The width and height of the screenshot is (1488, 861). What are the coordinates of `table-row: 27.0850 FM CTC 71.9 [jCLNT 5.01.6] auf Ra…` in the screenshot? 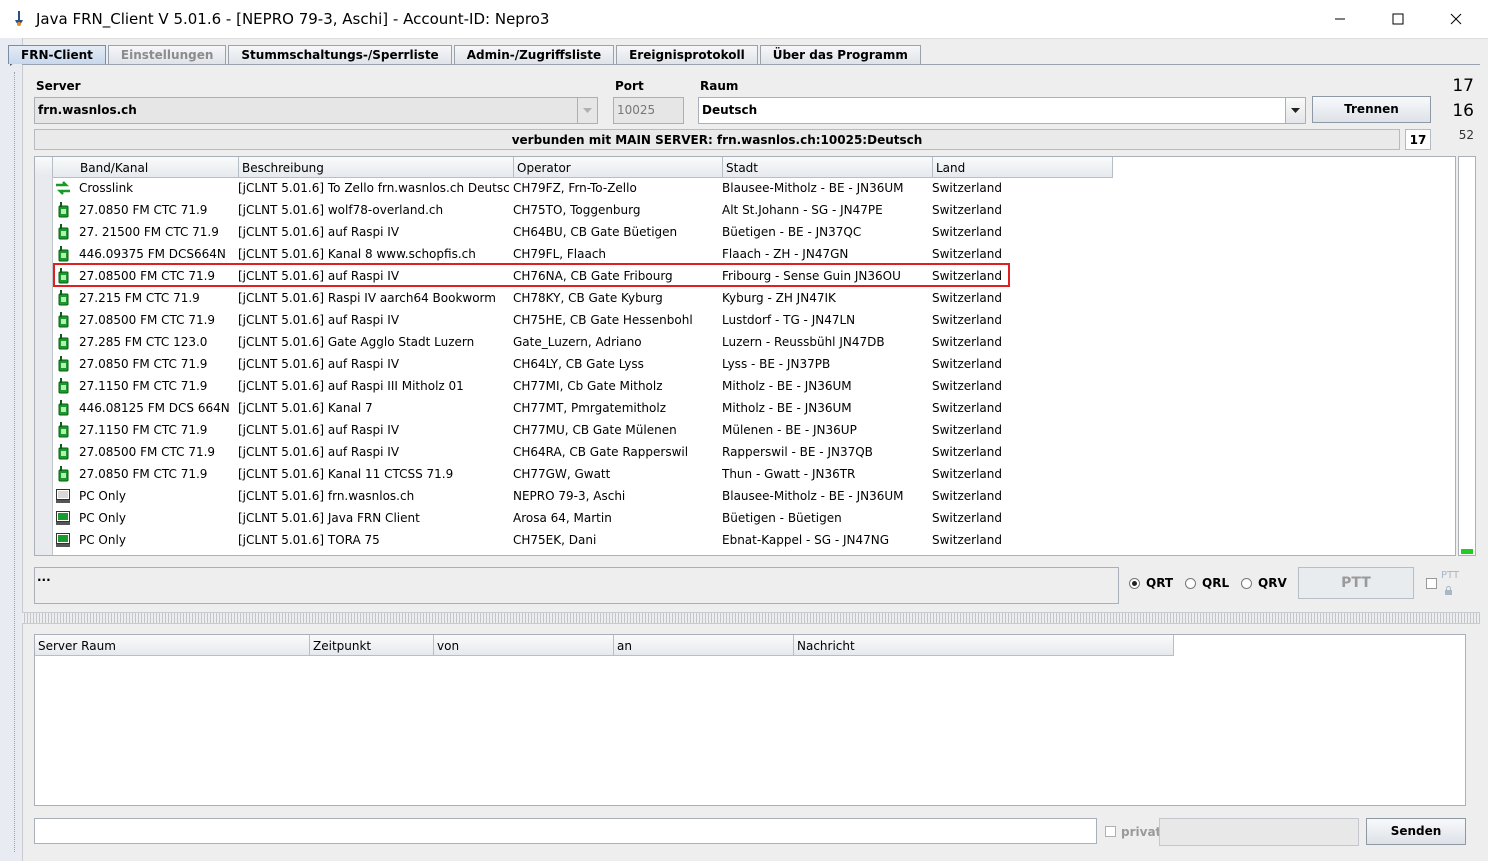 It's located at (745, 364).